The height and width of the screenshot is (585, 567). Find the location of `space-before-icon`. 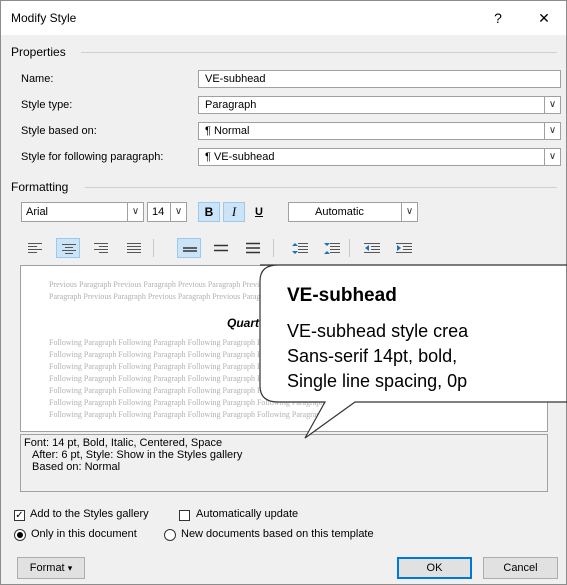

space-before-icon is located at coordinates (300, 248).